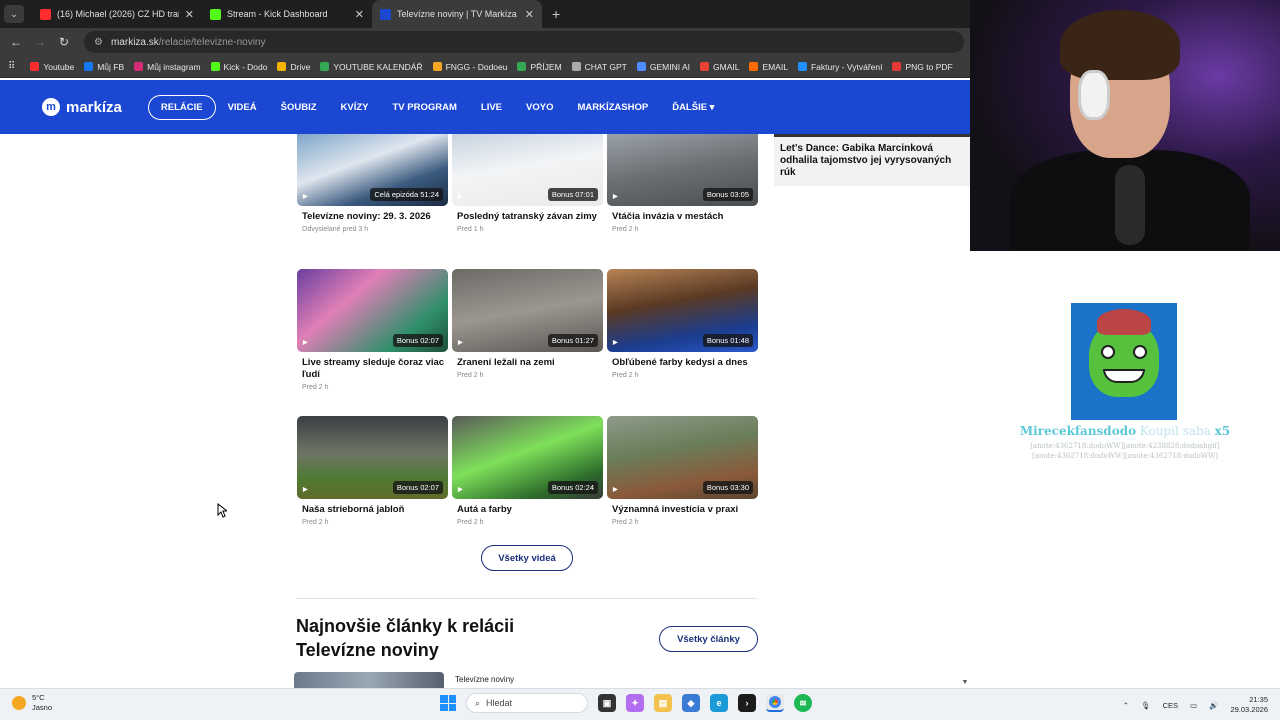  Describe the element at coordinates (708, 639) in the screenshot. I see `all-articles-button: Všetky články` at that location.